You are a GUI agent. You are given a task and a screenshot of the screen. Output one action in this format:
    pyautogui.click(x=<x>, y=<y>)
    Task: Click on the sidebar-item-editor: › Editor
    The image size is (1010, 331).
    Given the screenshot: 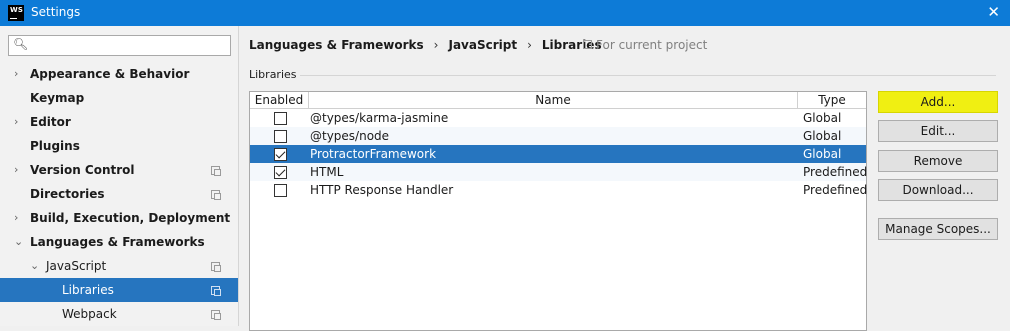 What is the action you would take?
    pyautogui.click(x=119, y=122)
    